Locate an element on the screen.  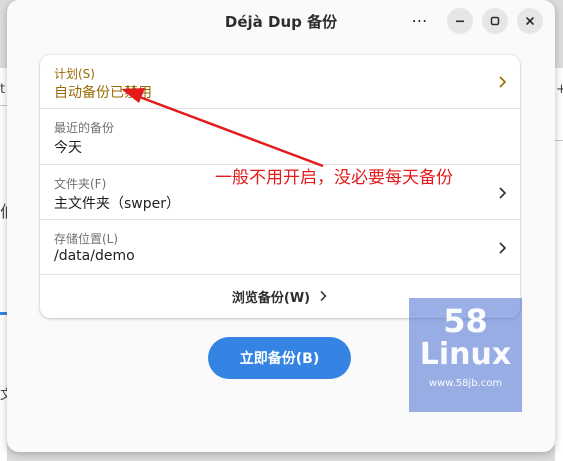
annotation-arrow is located at coordinates (222, 128).